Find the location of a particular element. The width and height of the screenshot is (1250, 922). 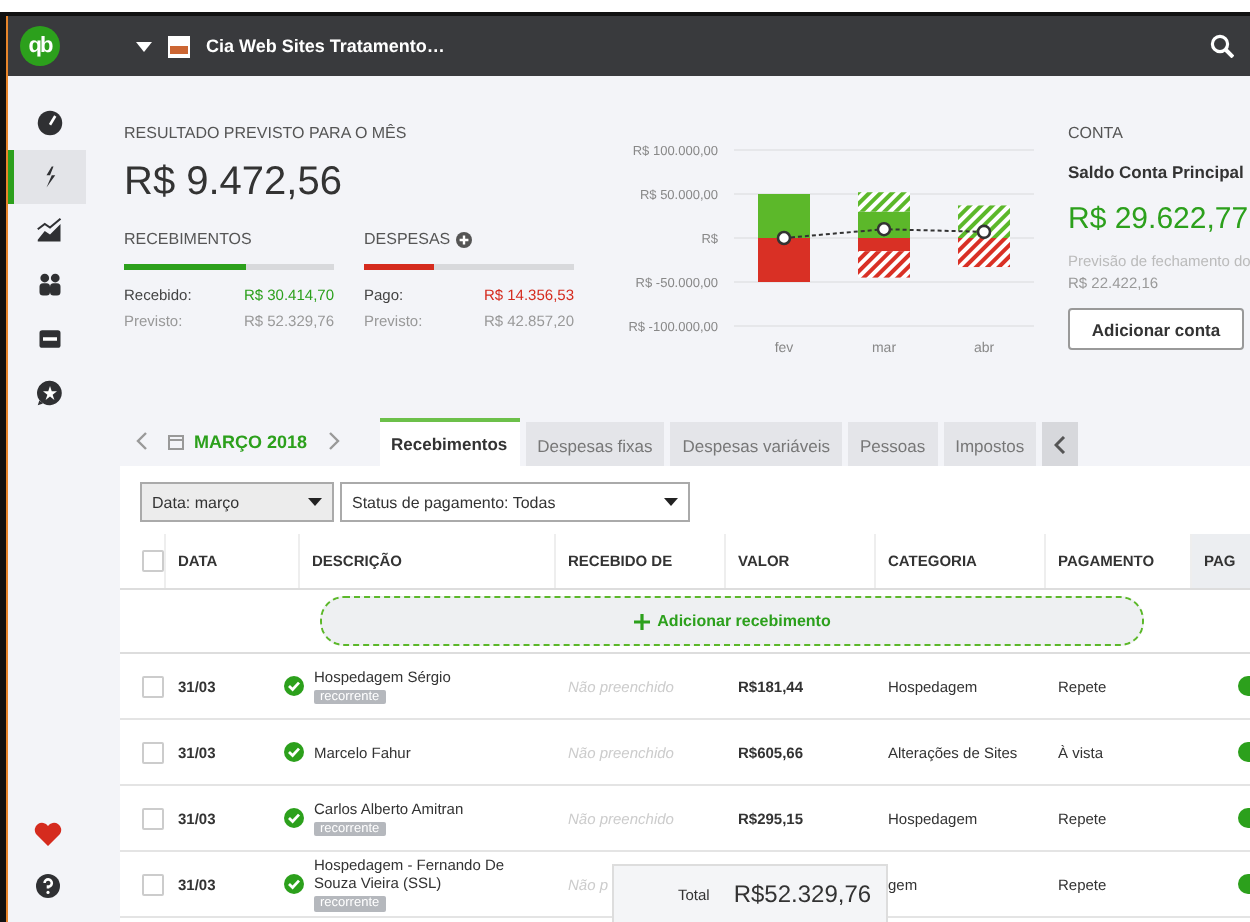

star-chat-icon is located at coordinates (50, 393).